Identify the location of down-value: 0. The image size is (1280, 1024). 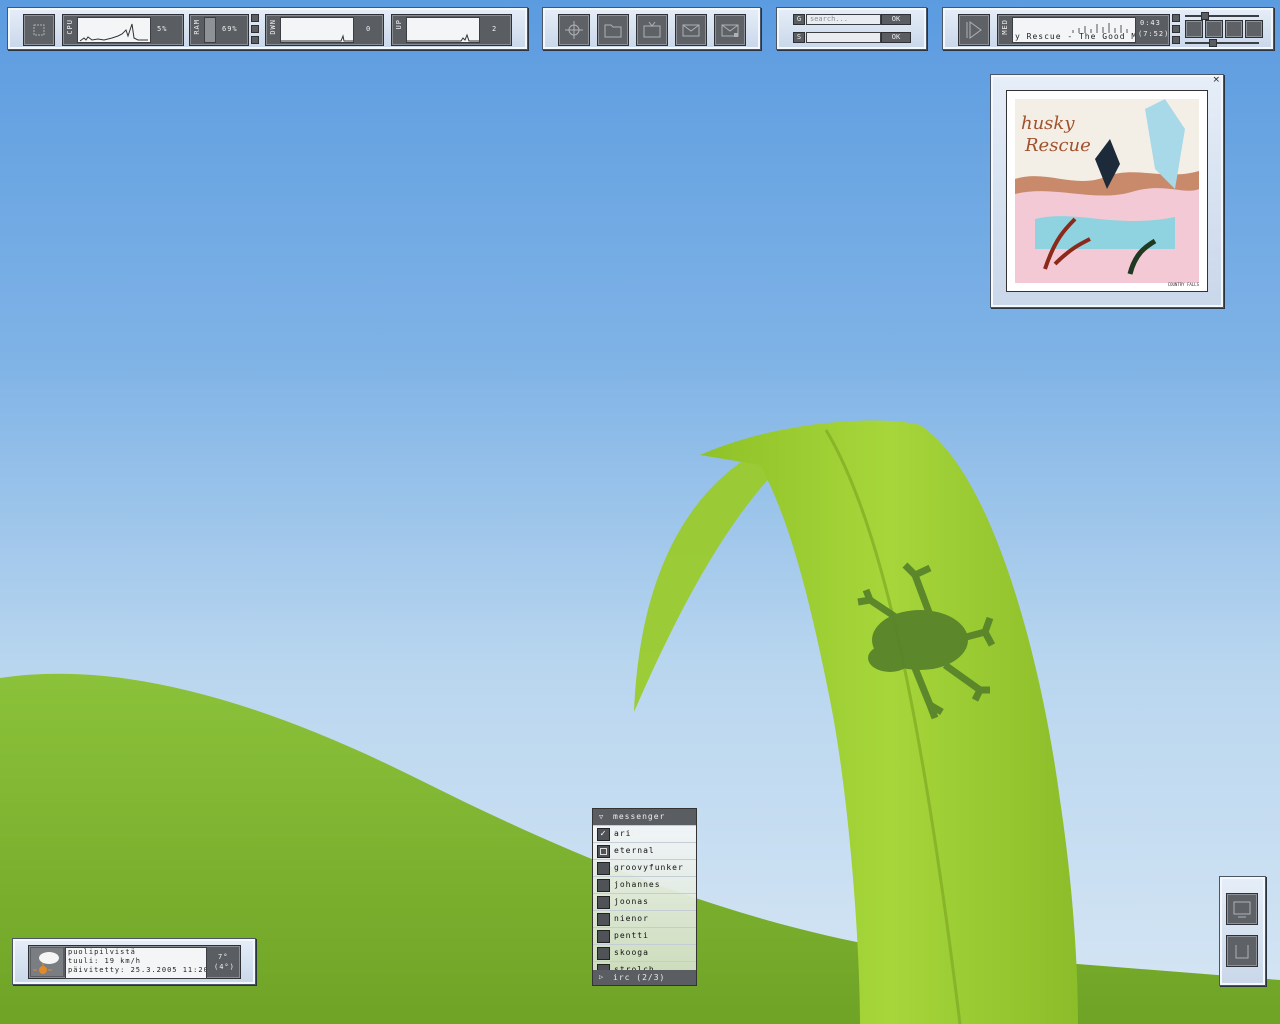
(369, 29).